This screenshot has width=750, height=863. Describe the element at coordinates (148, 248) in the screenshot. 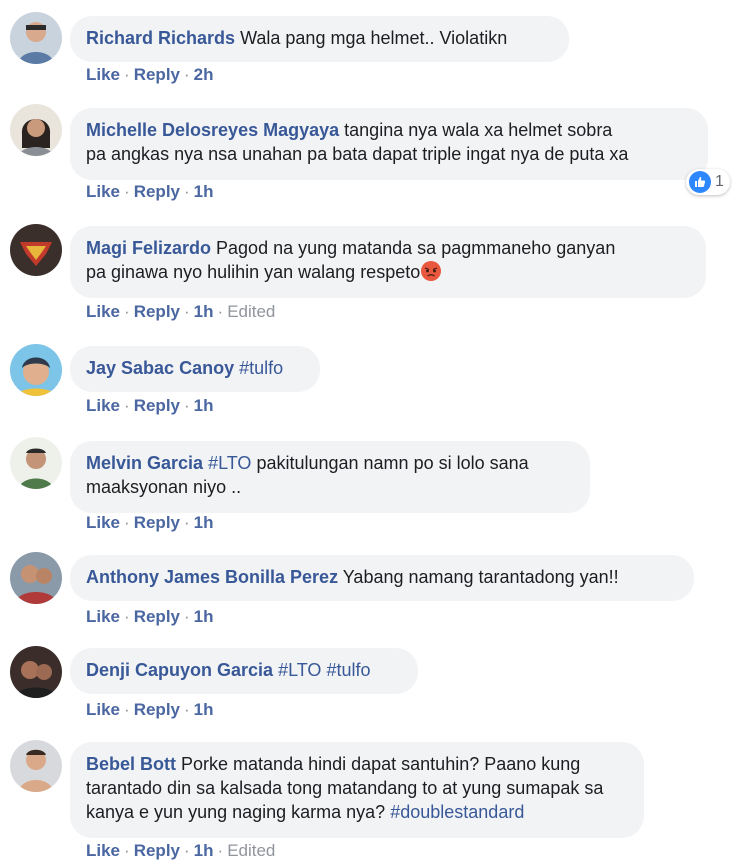

I see `author-name: Magi Felizardo` at that location.